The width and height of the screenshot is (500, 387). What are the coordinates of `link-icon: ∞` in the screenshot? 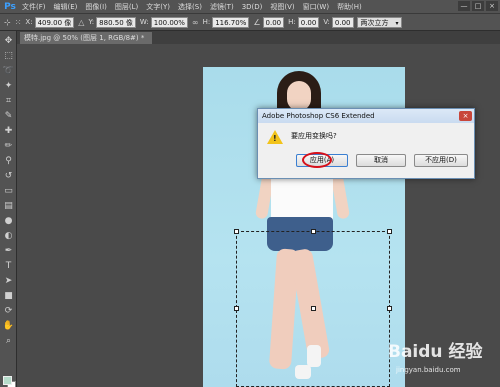 It's located at (195, 22).